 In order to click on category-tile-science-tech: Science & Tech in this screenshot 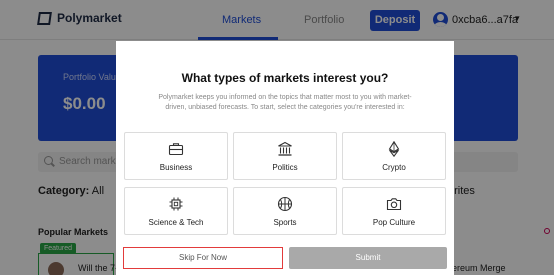, I will do `click(176, 211)`.